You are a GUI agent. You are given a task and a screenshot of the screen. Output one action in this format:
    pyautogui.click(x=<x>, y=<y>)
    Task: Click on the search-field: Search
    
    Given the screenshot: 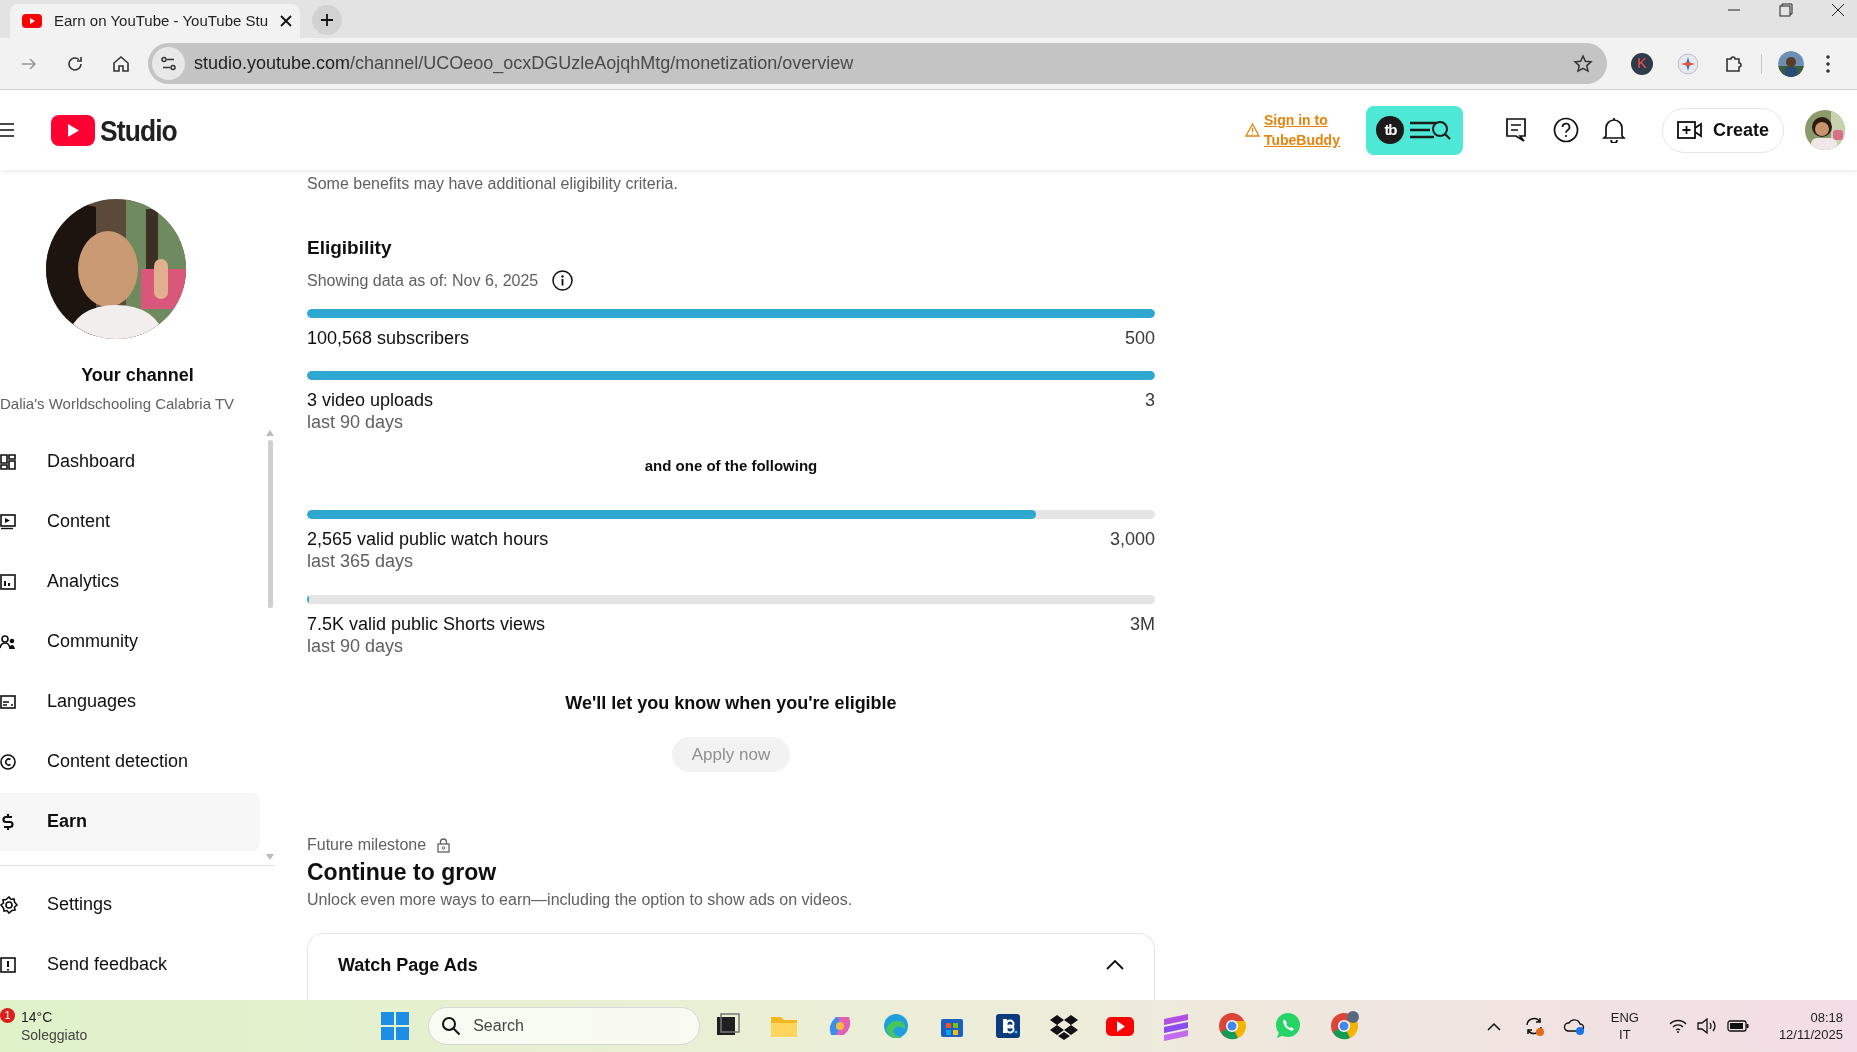 What is the action you would take?
    pyautogui.click(x=564, y=1026)
    